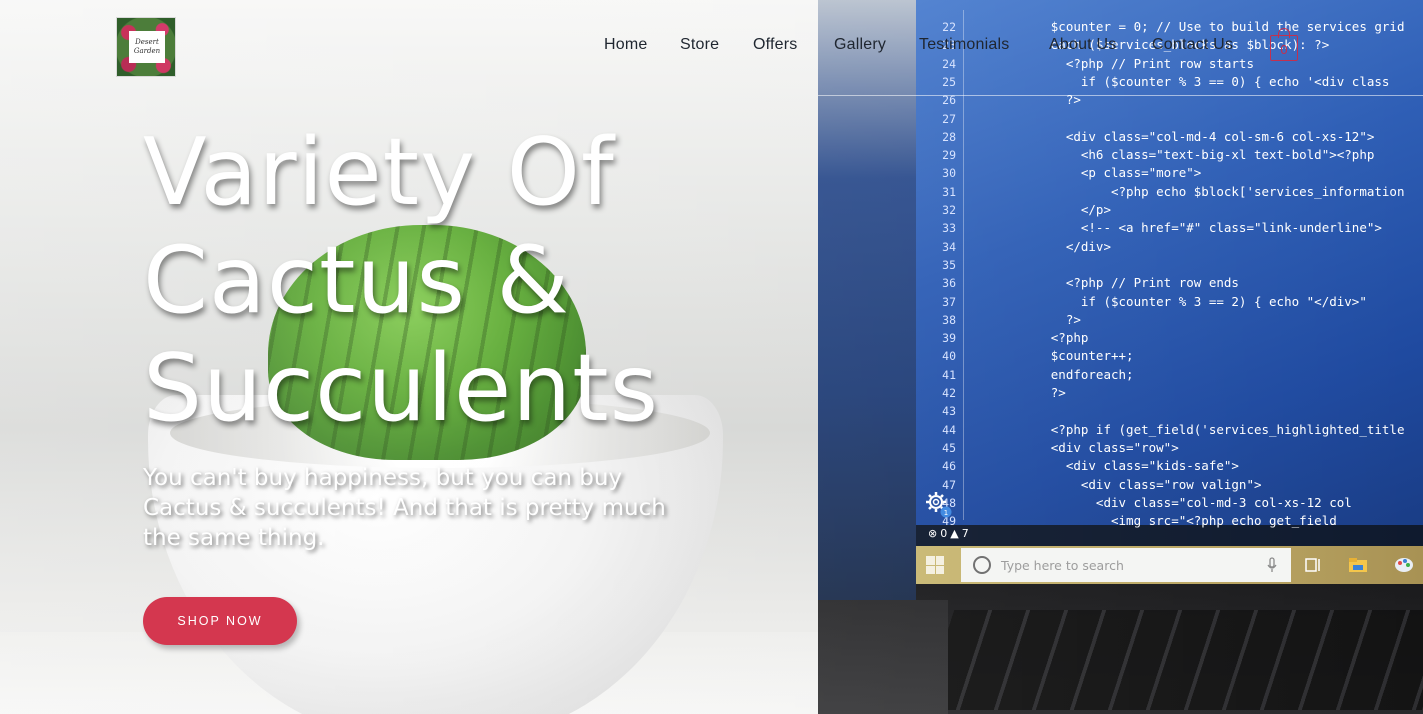 This screenshot has width=1423, height=714. What do you see at coordinates (775, 45) in the screenshot?
I see `nav-offers: Offers` at bounding box center [775, 45].